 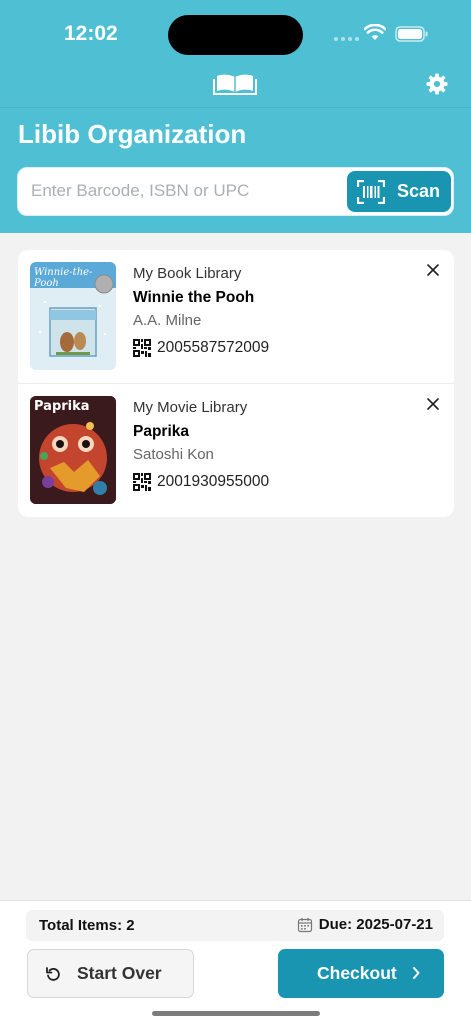 I want to click on book-cover-image: Winnie-the-Pooh, so click(x=73, y=316).